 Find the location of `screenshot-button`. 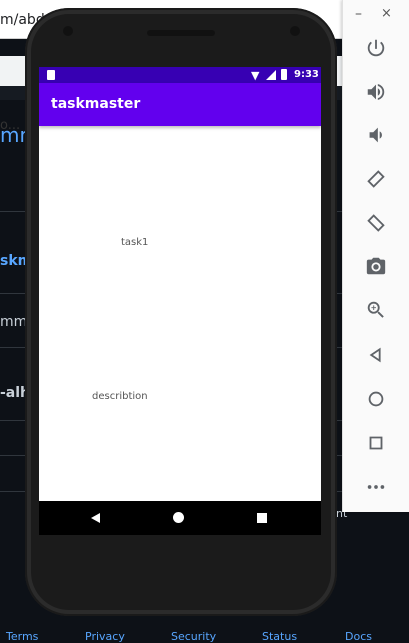

screenshot-button is located at coordinates (376, 266).